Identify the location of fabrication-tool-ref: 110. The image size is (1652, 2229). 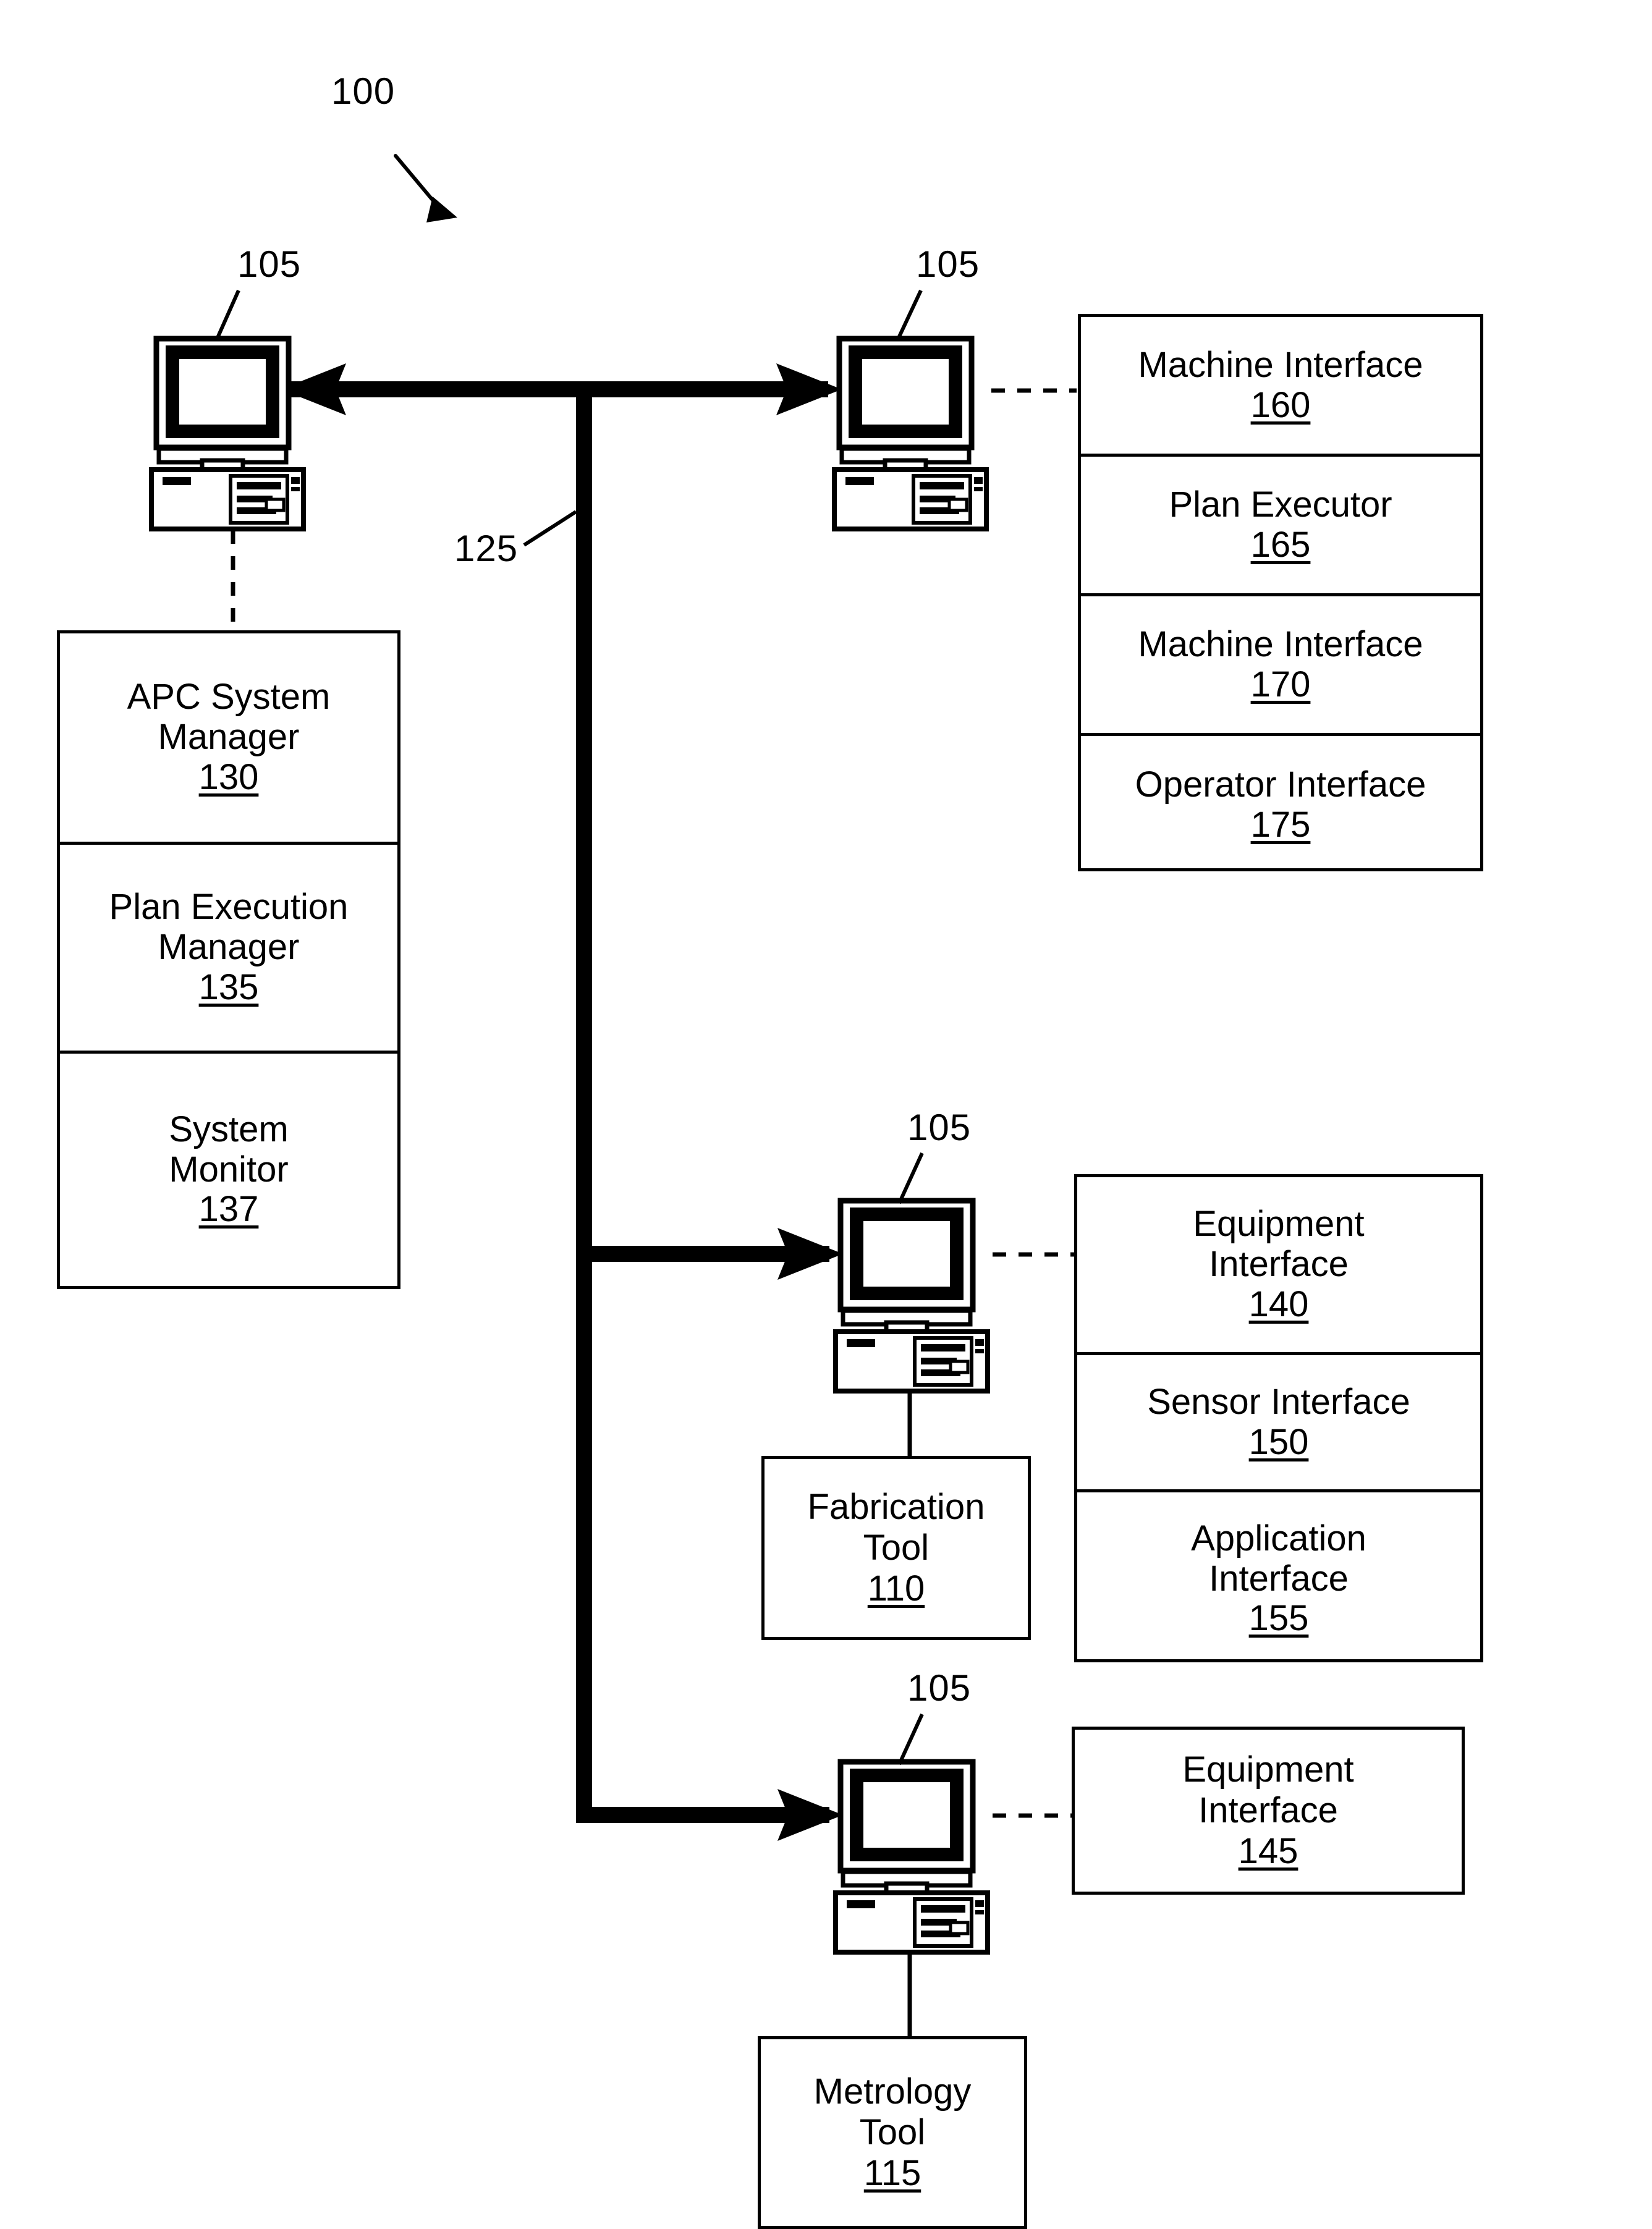
(896, 1588).